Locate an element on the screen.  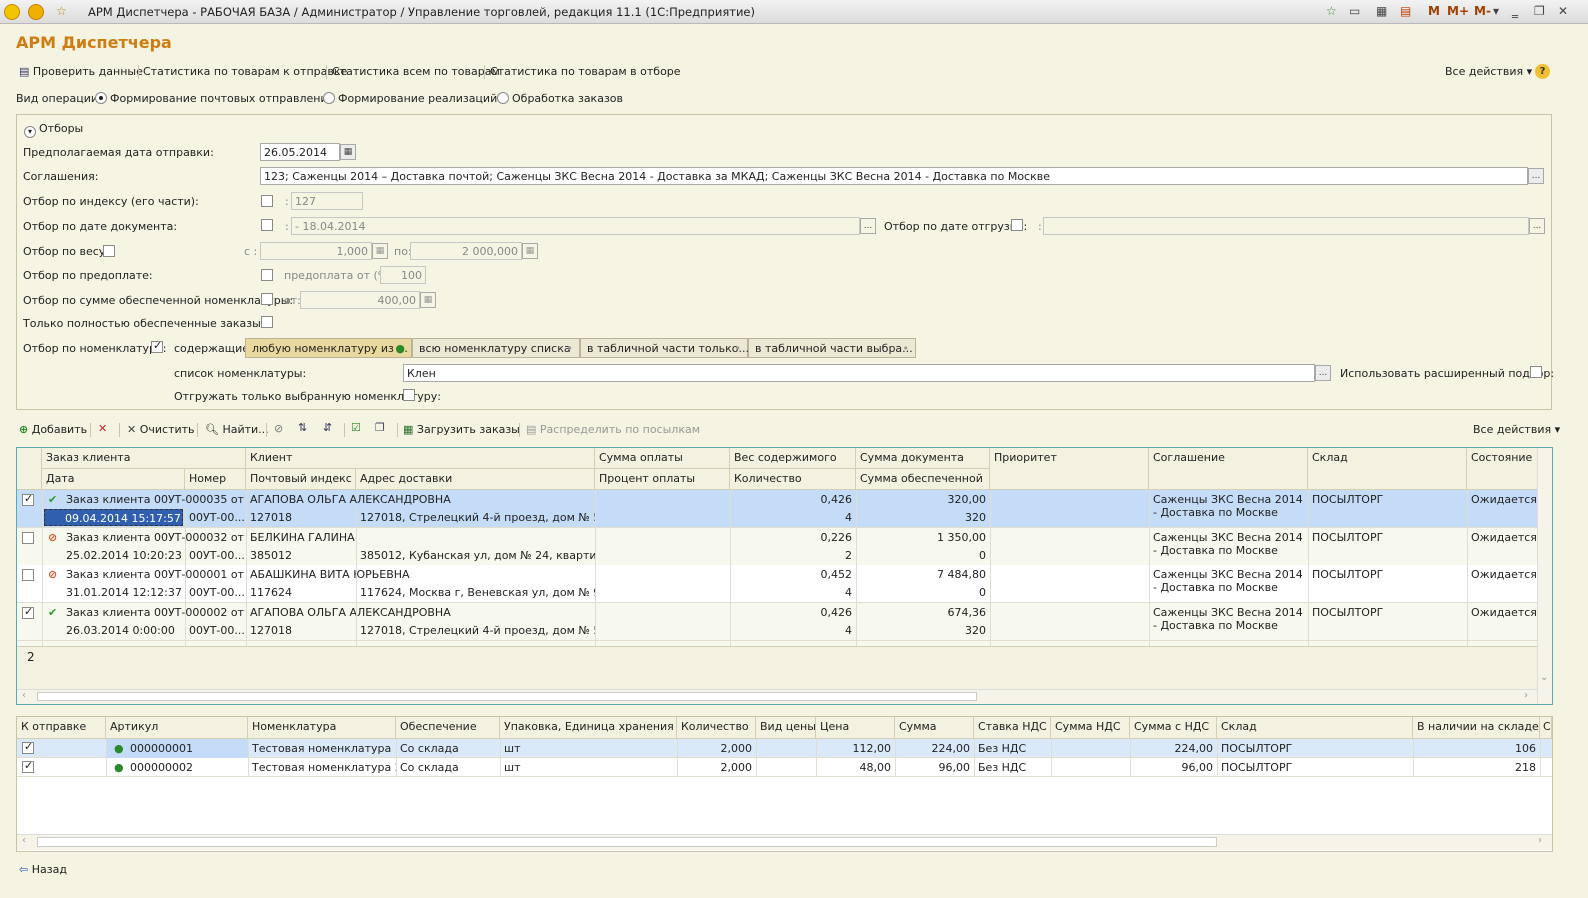
col-address: Адрес доставки is located at coordinates (475, 479).